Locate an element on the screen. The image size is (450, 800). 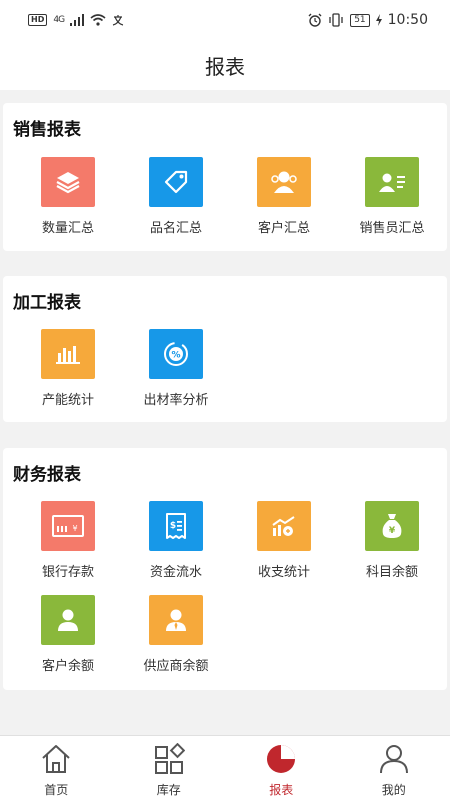
report-tile-fund-flow: $ 资金流水 is located at coordinates (176, 546).